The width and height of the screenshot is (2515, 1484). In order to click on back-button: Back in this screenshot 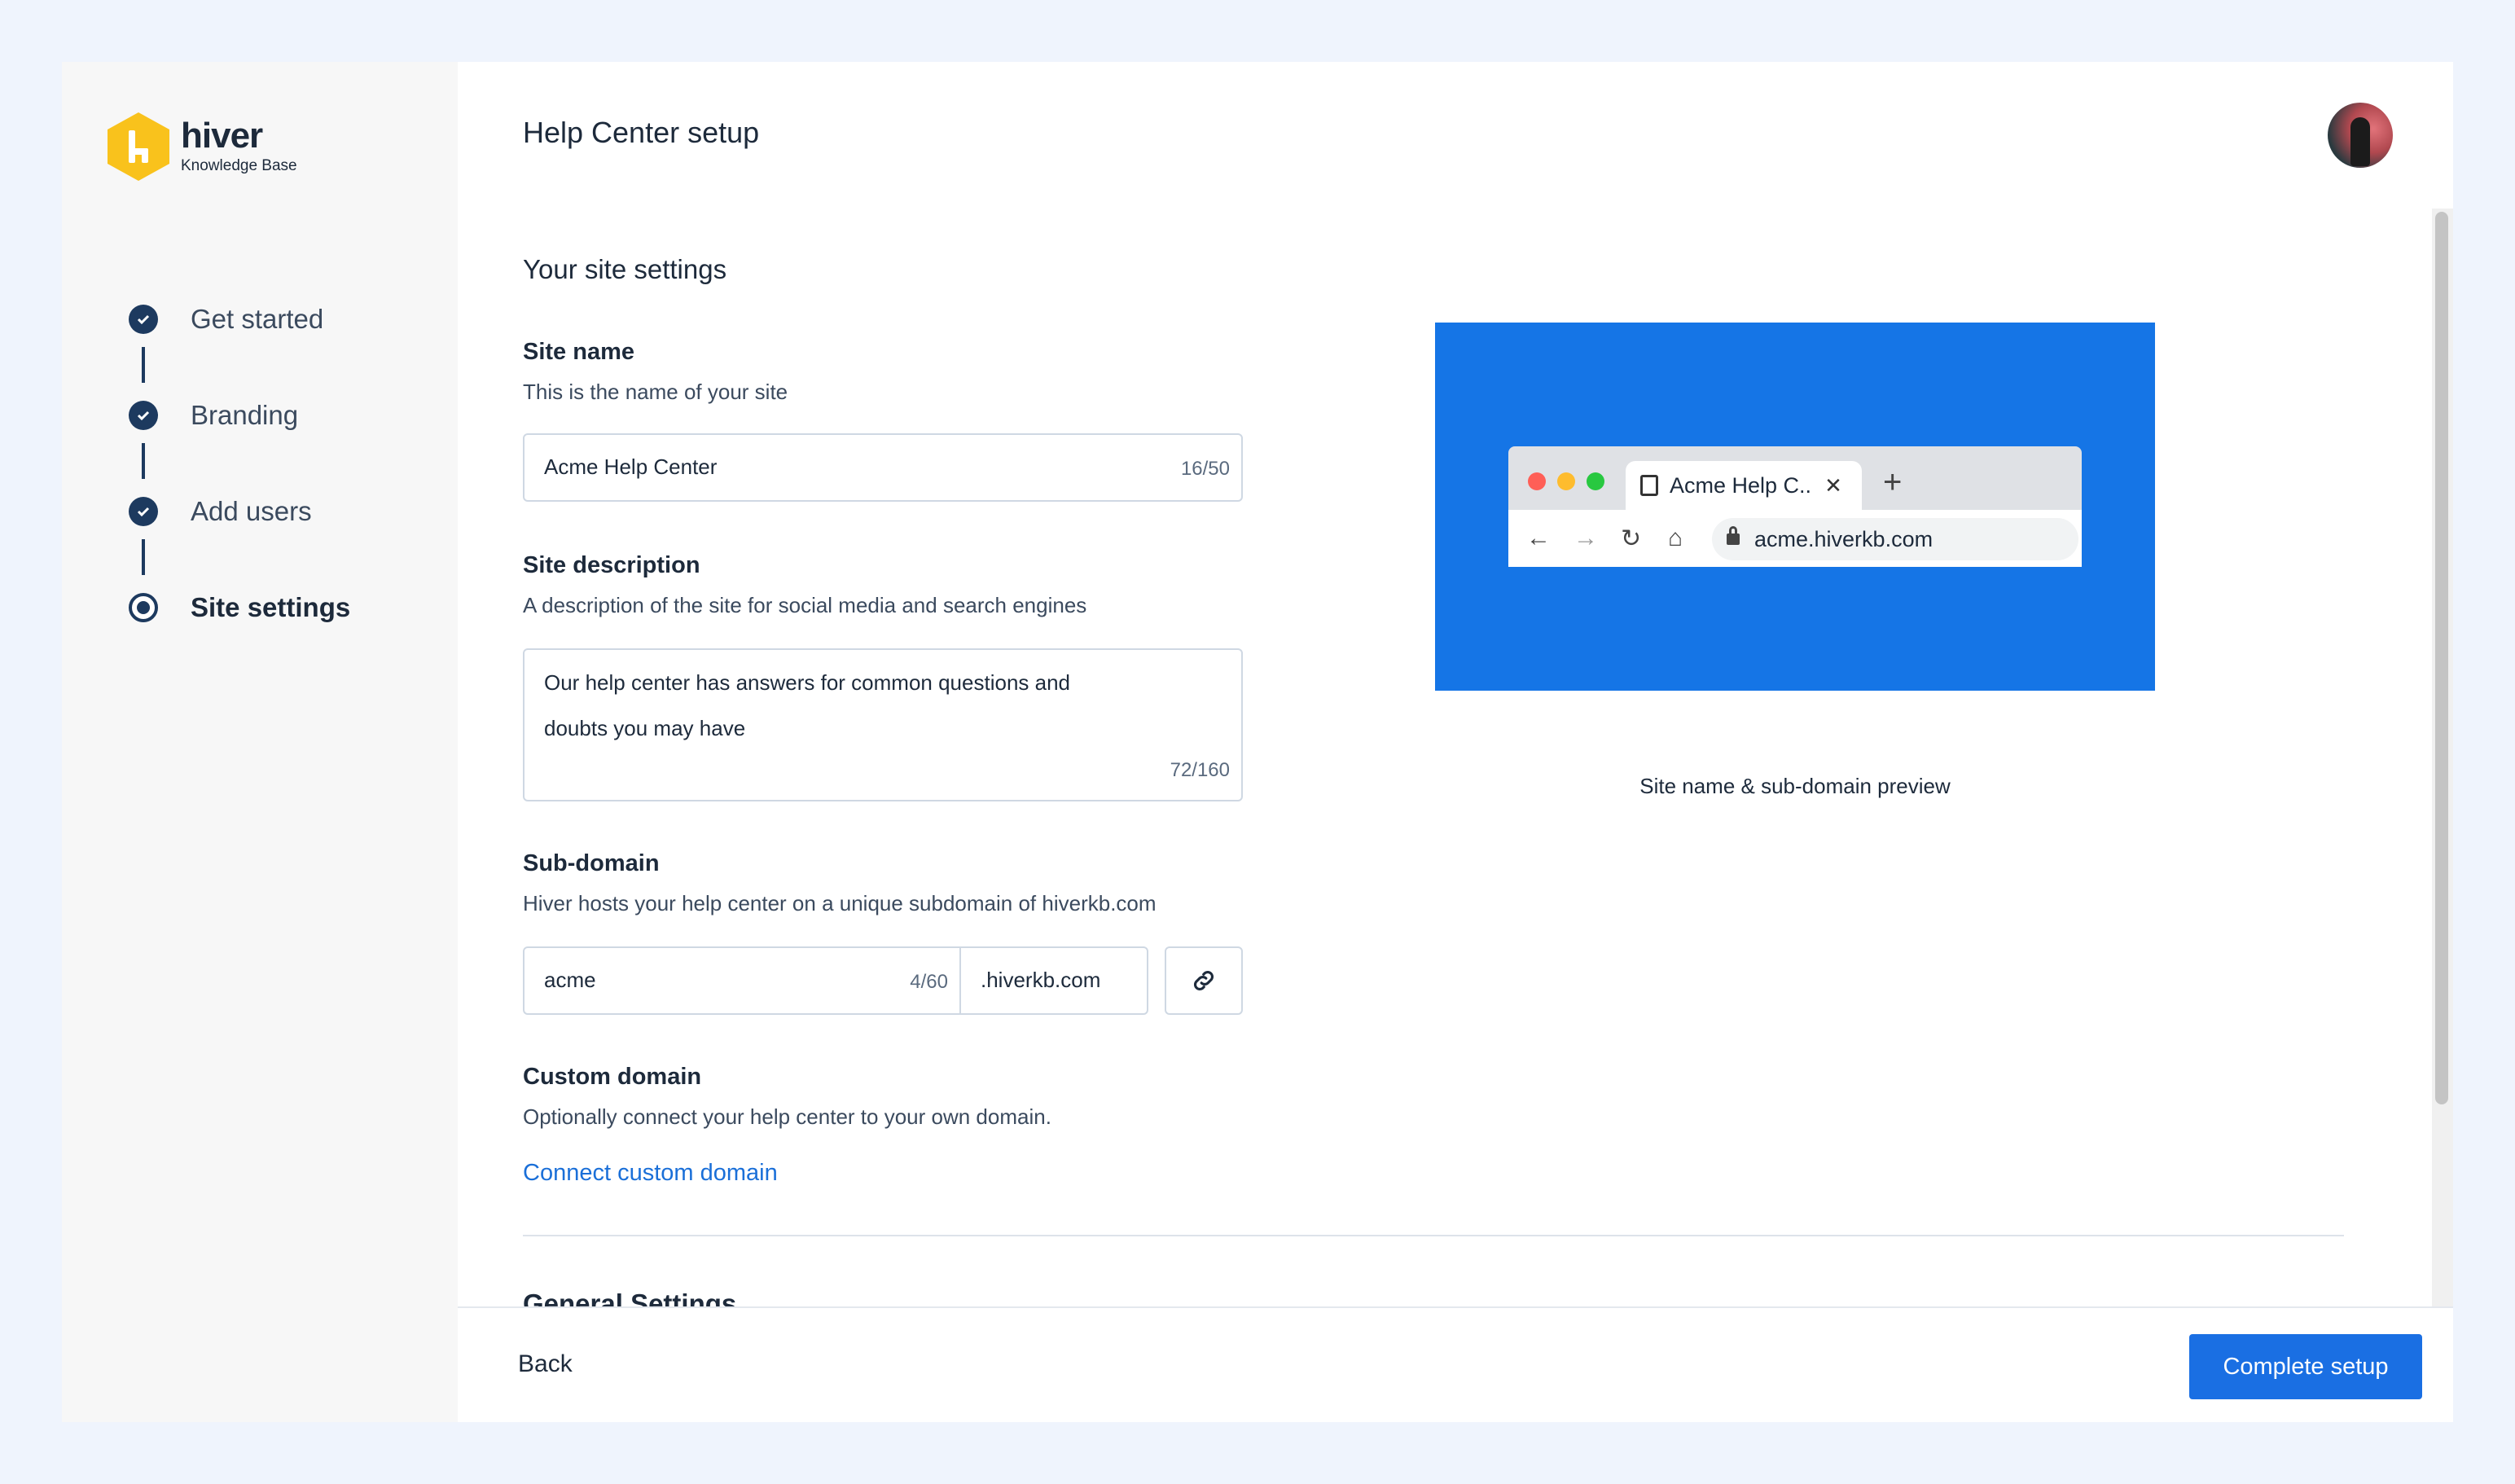, I will do `click(545, 1364)`.